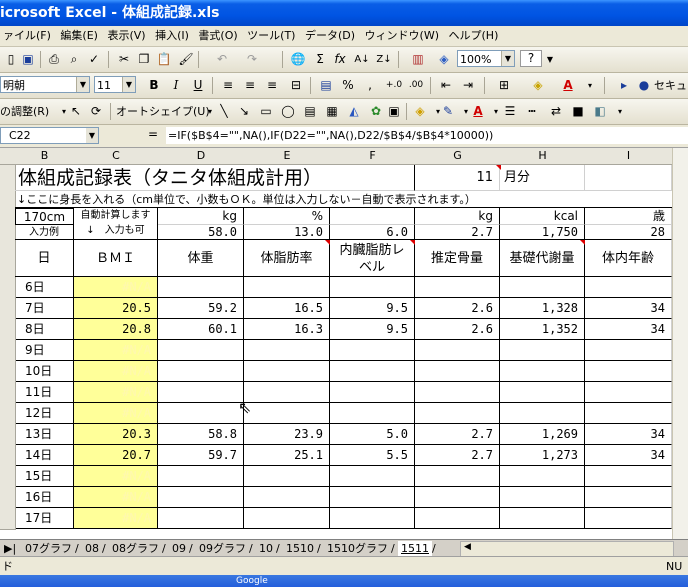 This screenshot has height=587, width=688. Describe the element at coordinates (48, 548) in the screenshot. I see `tab-07グラフ: 07グラフ` at that location.